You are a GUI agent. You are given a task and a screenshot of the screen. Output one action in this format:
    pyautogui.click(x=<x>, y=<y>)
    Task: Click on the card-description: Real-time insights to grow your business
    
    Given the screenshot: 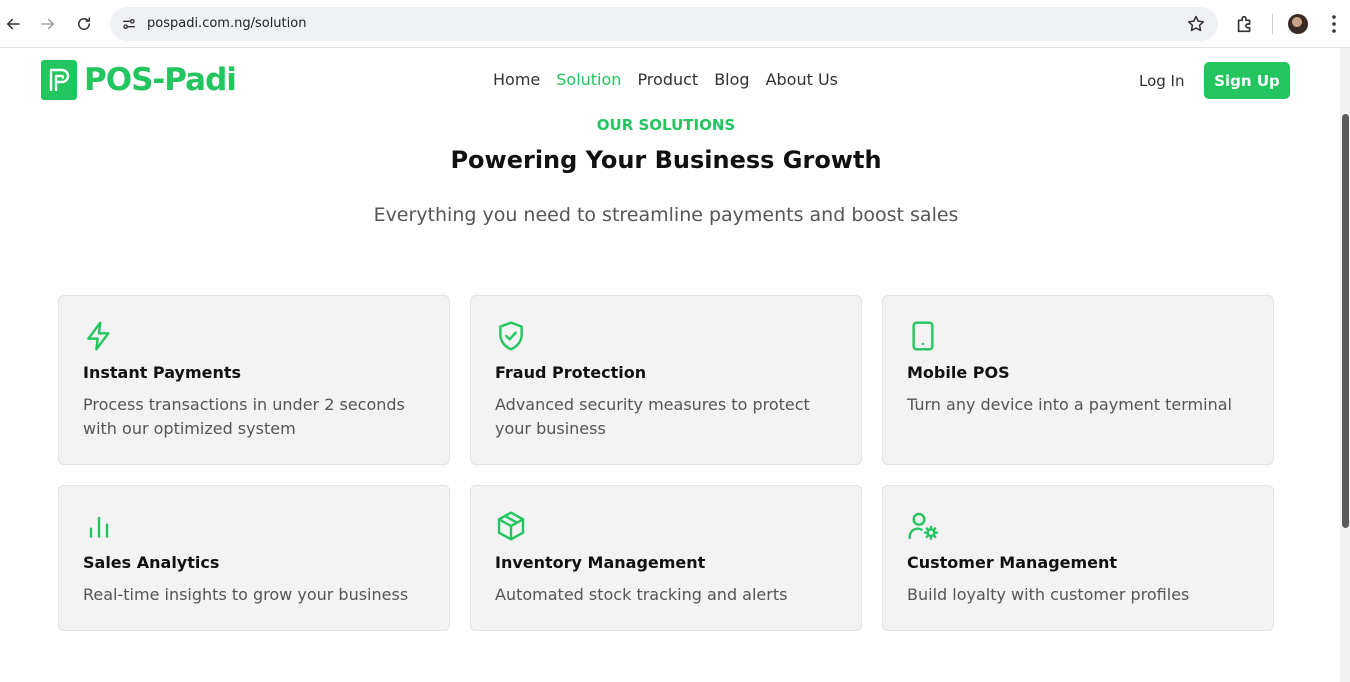 What is the action you would take?
    pyautogui.click(x=246, y=594)
    